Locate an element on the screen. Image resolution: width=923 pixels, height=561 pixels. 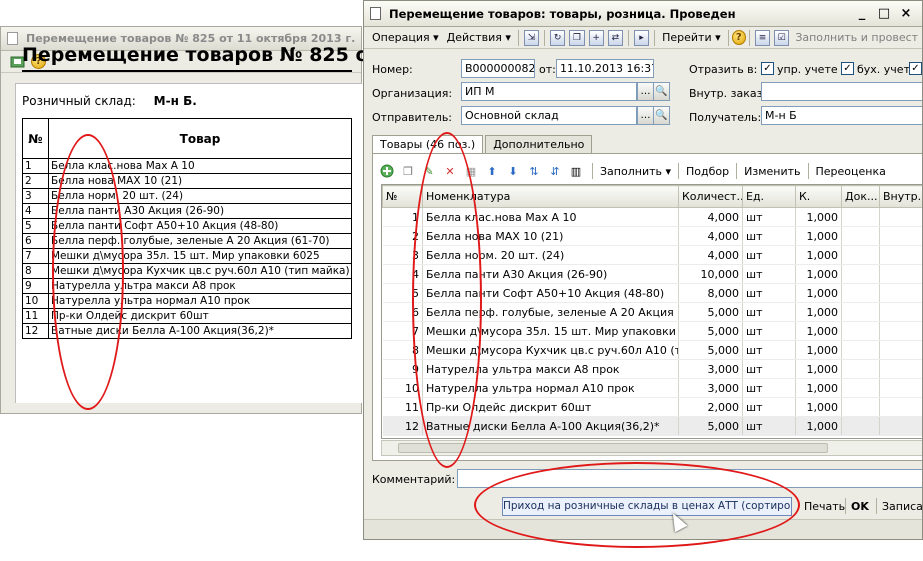
sort-asc-icon: ⇅ is located at coordinates (534, 171).